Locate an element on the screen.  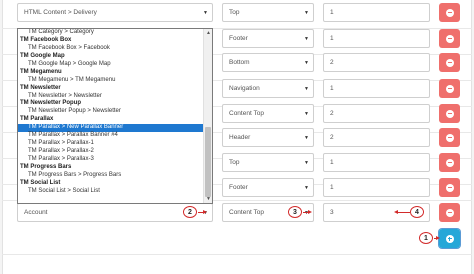
dropdown-optgroup-label: TM Google Map is located at coordinates (42, 55).